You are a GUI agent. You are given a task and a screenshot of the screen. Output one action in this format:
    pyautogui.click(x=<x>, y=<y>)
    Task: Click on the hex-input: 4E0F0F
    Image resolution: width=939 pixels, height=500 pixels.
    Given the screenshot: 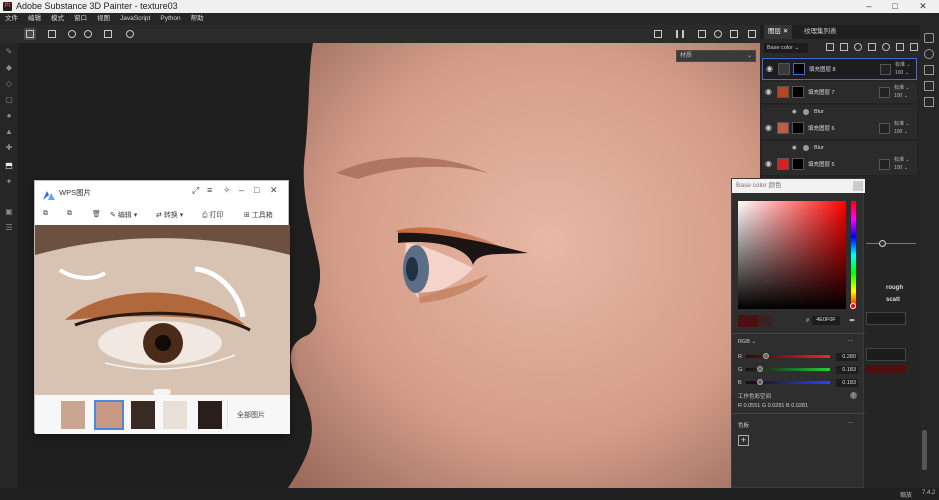 What is the action you would take?
    pyautogui.click(x=826, y=320)
    